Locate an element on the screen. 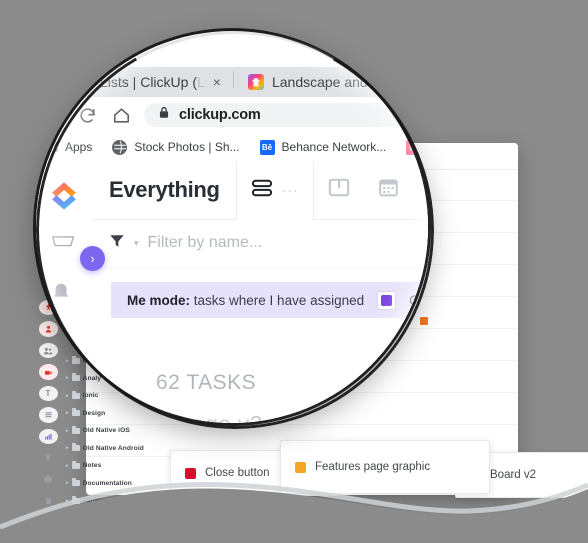 This screenshot has height=543, width=588. home-icon is located at coordinates (121, 115).